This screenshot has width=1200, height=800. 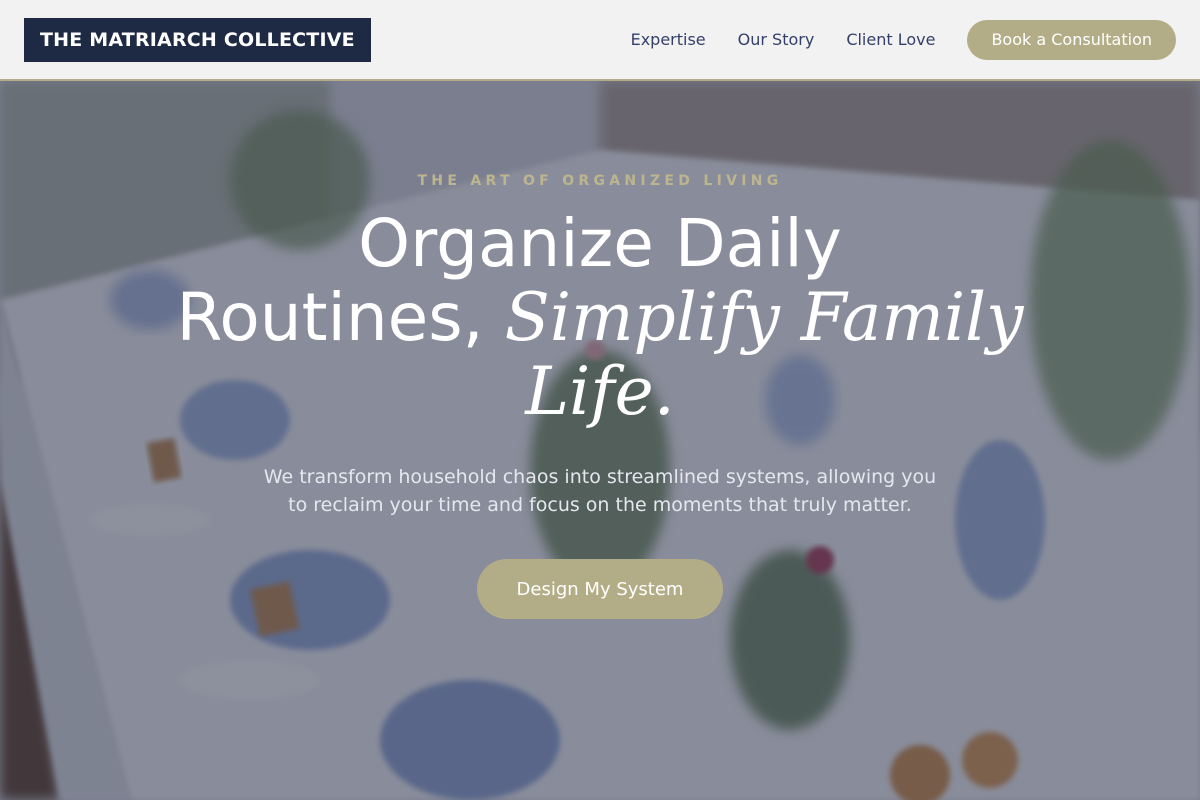 I want to click on headline-line-1: Organize Daily, so click(x=600, y=243).